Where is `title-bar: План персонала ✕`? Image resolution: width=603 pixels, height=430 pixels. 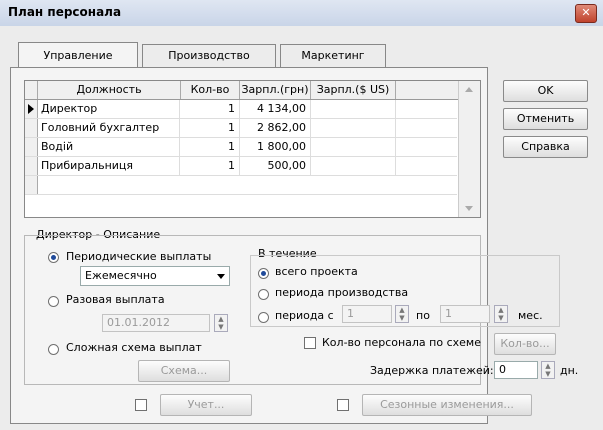
title-bar: План персонала ✕ is located at coordinates (301, 13).